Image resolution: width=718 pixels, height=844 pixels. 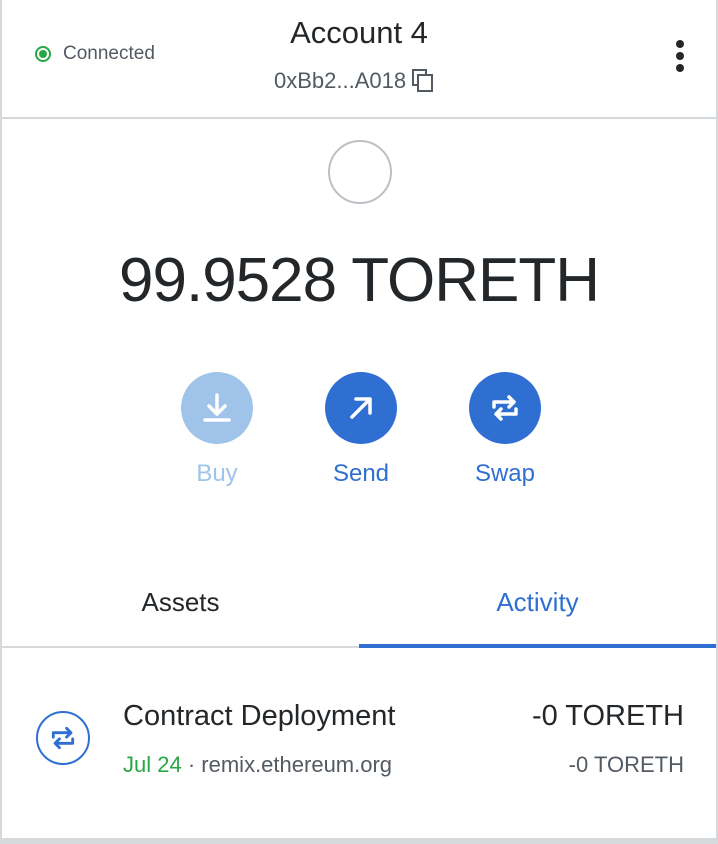 What do you see at coordinates (217, 473) in the screenshot?
I see `buy-label: Buy` at bounding box center [217, 473].